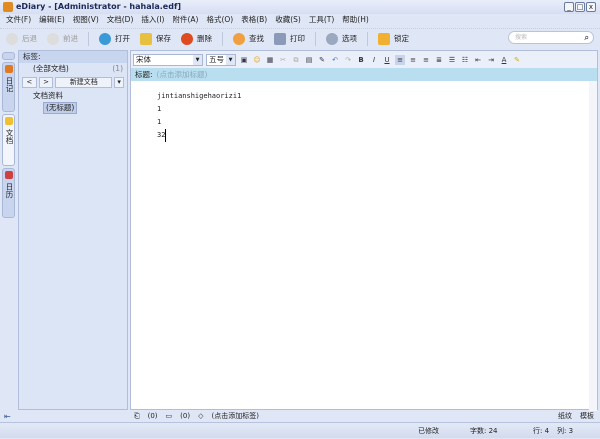  I want to click on align-center-icon: ≡, so click(413, 60).